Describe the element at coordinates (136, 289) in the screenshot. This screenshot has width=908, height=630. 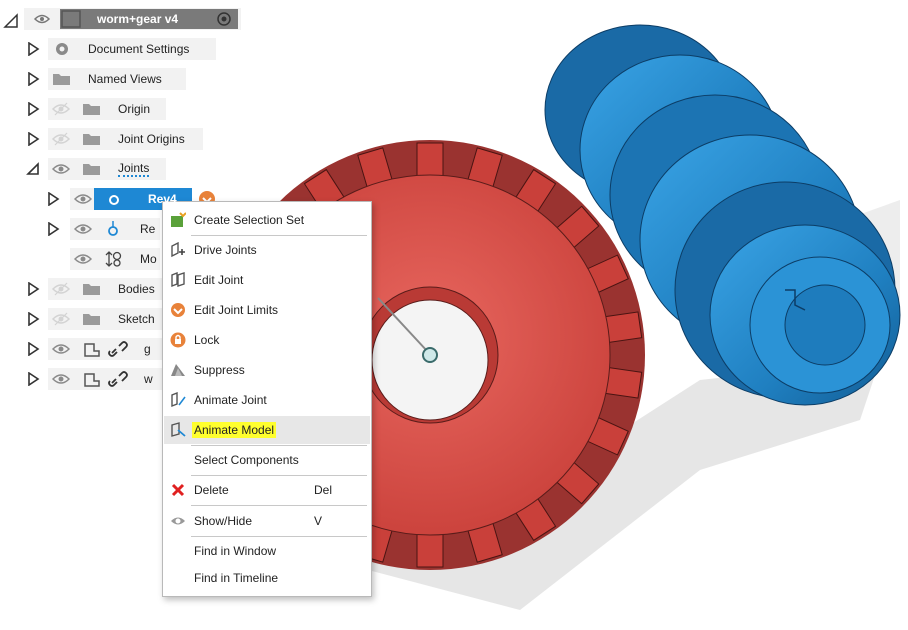
I see `tree-item-label: Bodies` at that location.